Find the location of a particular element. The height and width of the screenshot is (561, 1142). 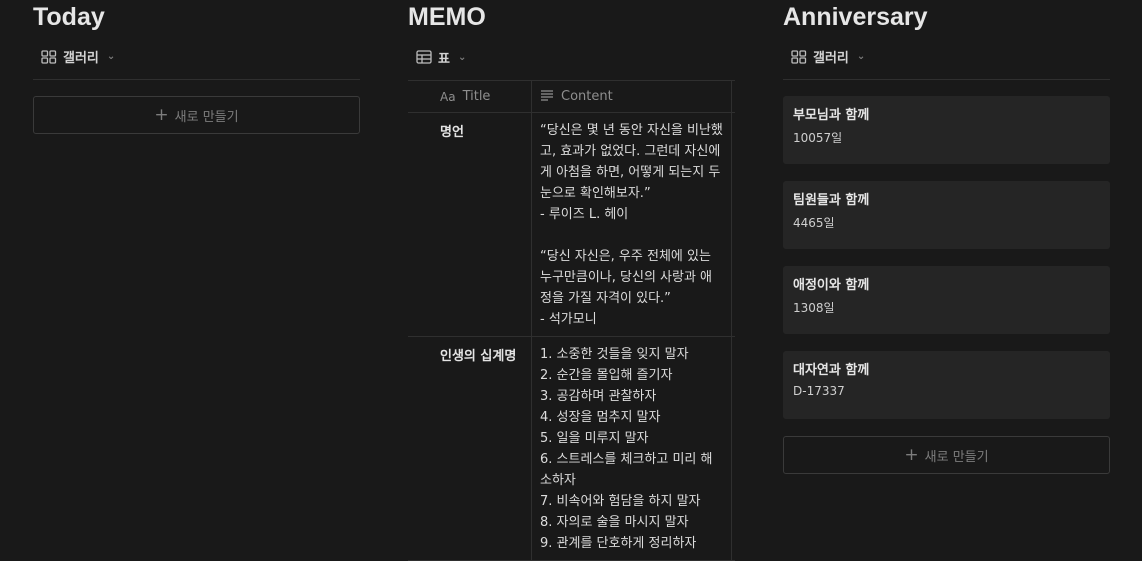

memo-view-label: 표 is located at coordinates (444, 59).